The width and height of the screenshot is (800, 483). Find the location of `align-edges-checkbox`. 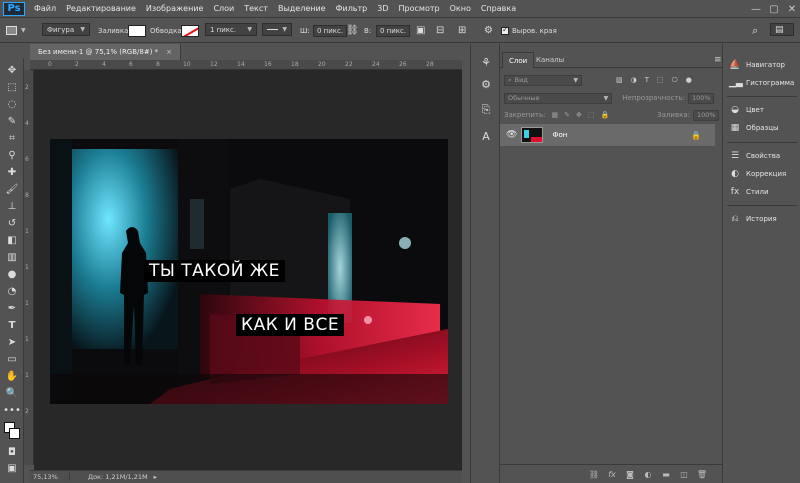

align-edges-checkbox is located at coordinates (505, 30).